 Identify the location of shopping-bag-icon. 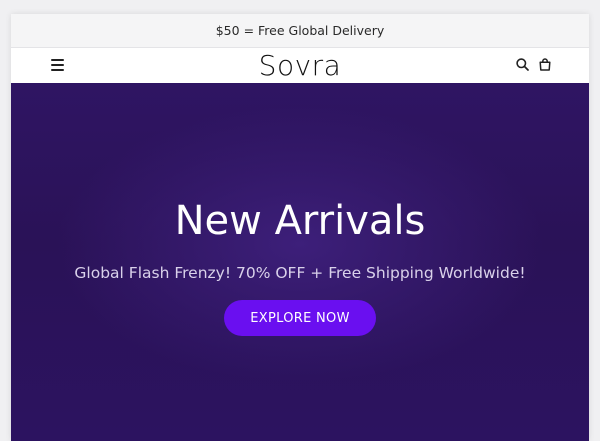
(545, 64).